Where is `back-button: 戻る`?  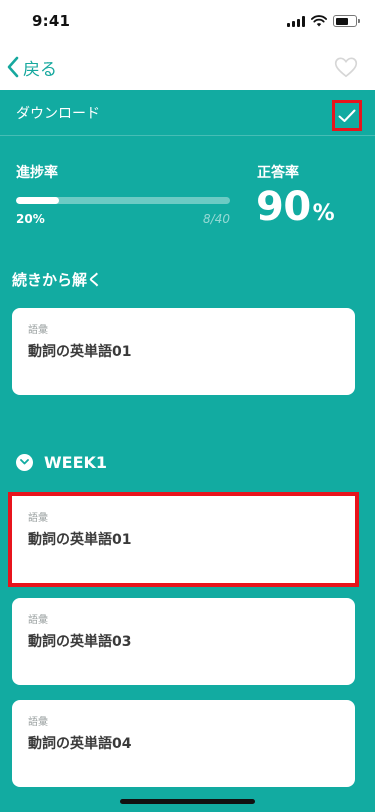 back-button: 戻る is located at coordinates (31, 67).